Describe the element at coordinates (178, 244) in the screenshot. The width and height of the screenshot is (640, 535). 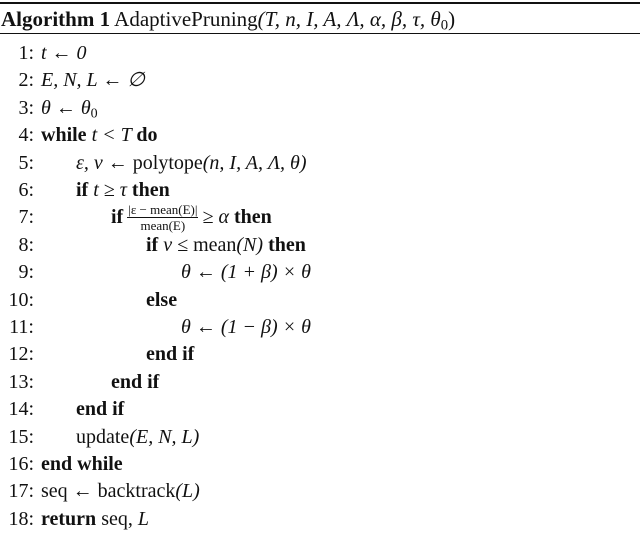
I see `expression: ν ≤` at that location.